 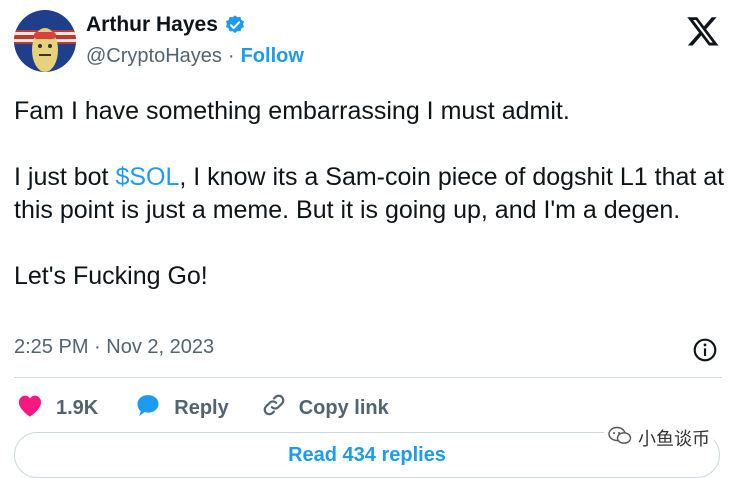 I want to click on like-count: 1.9K, so click(x=77, y=407).